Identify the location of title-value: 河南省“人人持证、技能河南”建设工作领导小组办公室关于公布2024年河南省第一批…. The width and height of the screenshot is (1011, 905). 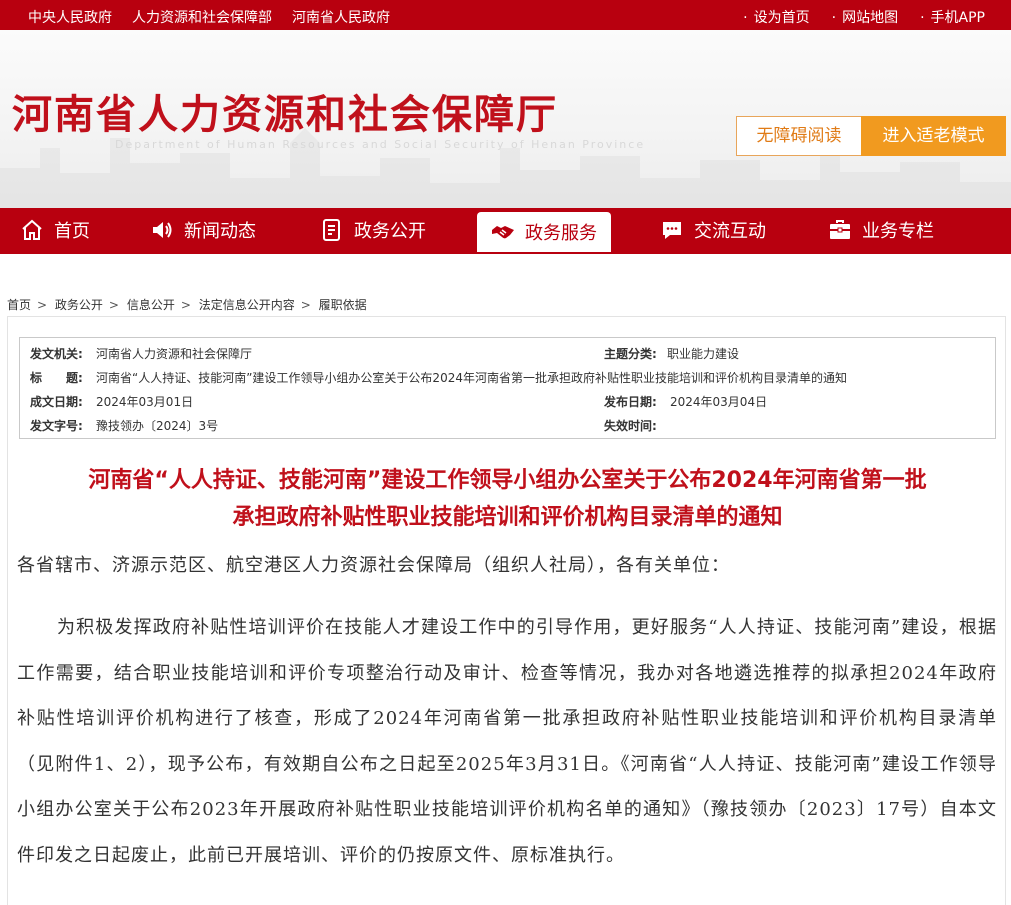
(471, 378).